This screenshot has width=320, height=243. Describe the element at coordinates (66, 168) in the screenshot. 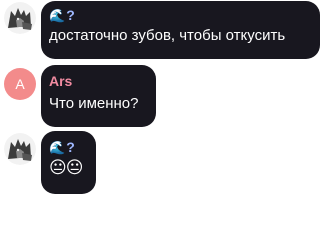

I see `message-emoji: 😐😐` at that location.